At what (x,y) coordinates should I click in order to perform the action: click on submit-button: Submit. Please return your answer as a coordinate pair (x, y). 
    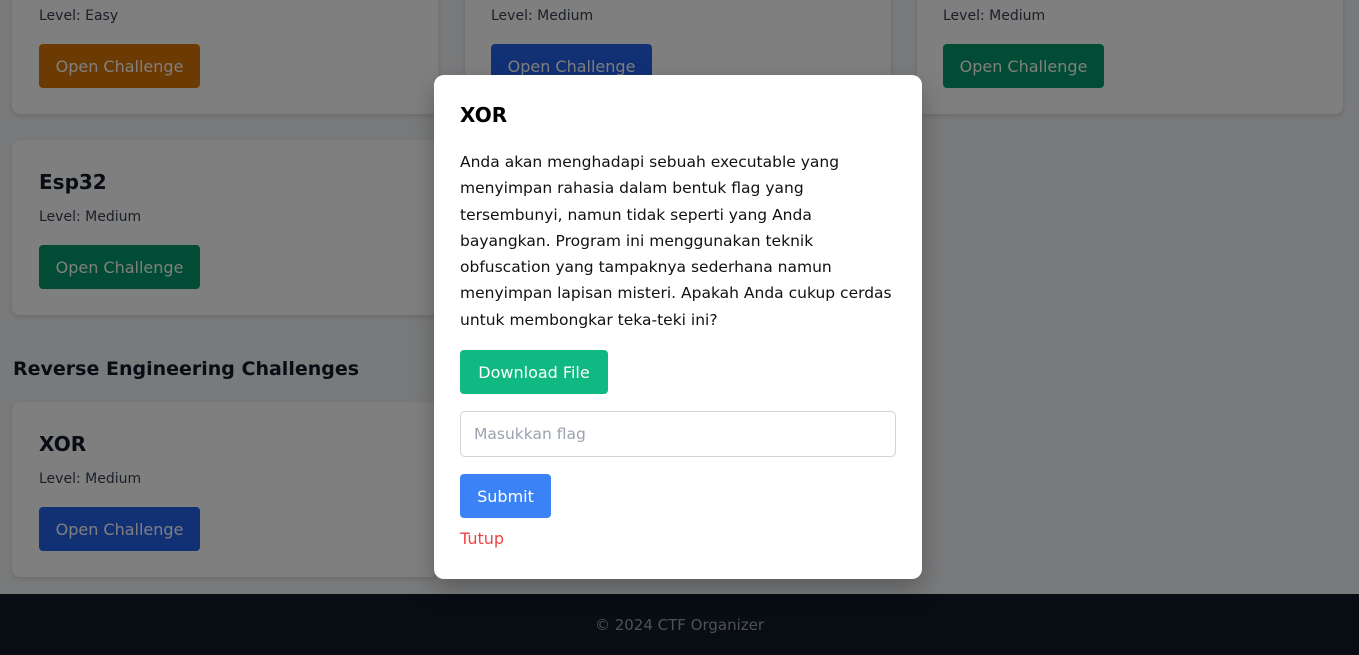
    Looking at the image, I should click on (505, 496).